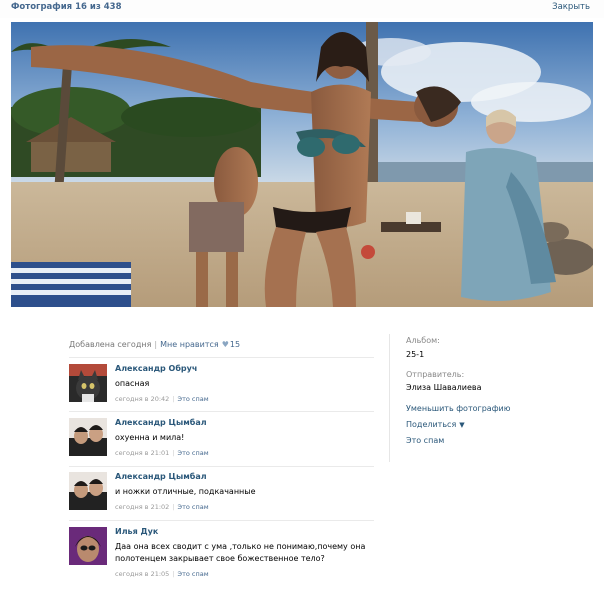  I want to click on share-link: Поделиться ▼, so click(435, 424).